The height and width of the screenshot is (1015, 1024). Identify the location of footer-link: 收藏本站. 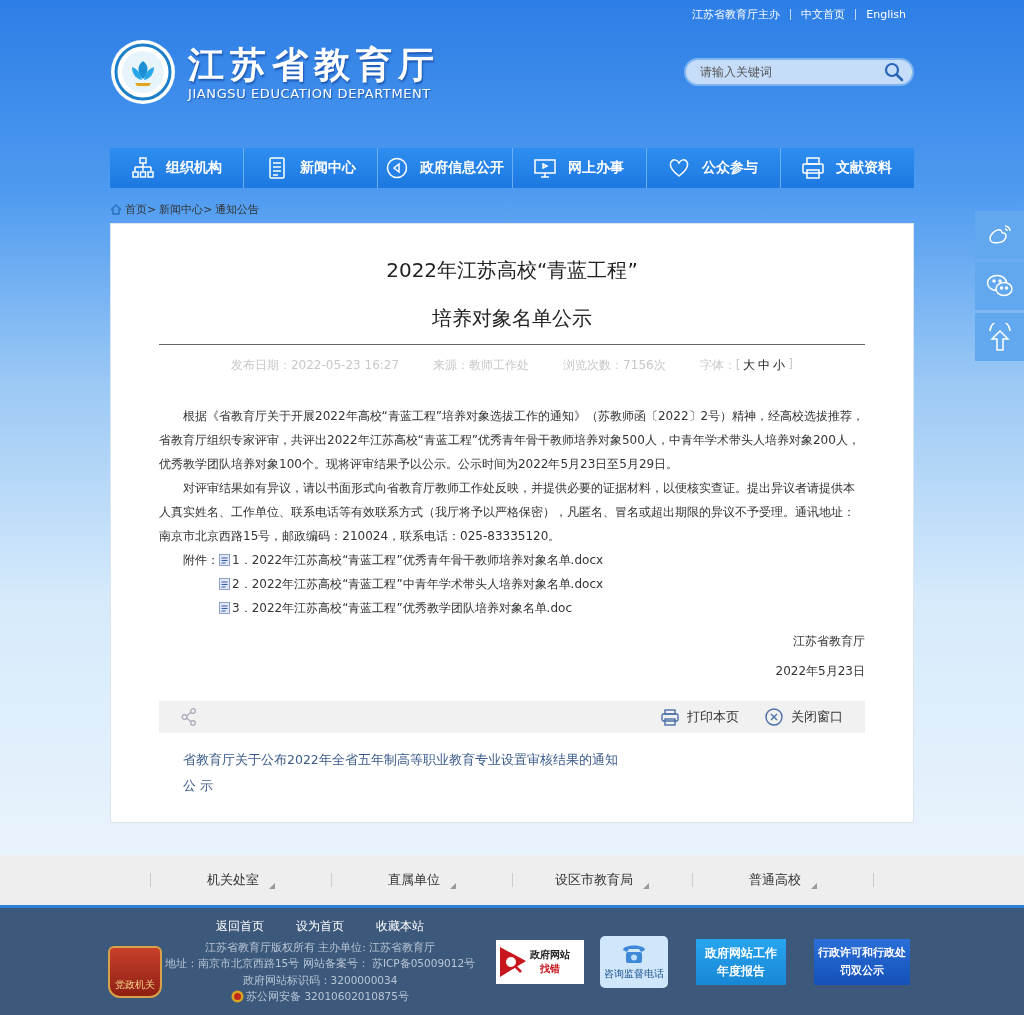
(400, 926).